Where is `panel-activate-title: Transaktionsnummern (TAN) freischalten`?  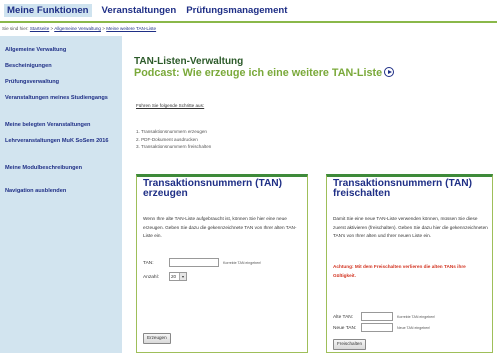
panel-activate-title: Transaktionsnummern (TAN) freischalten is located at coordinates (403, 188).